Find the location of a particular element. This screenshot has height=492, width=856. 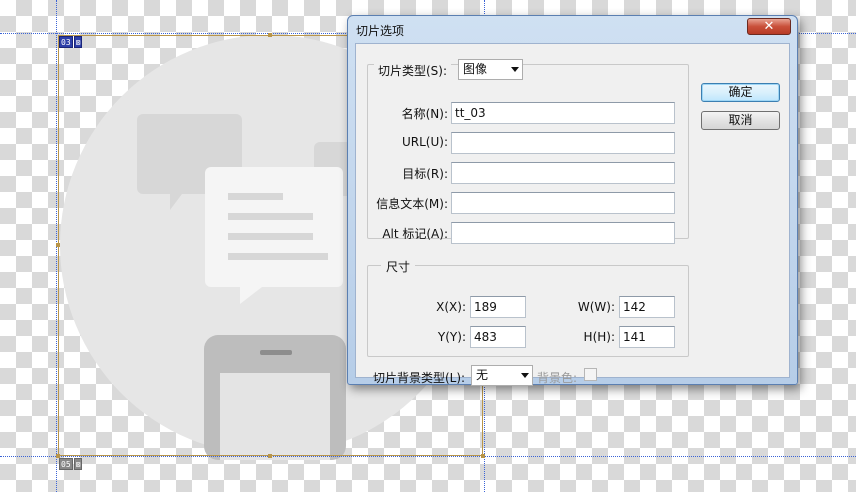

dialog-titlebar: 切片选项 ✕ is located at coordinates (572, 29).